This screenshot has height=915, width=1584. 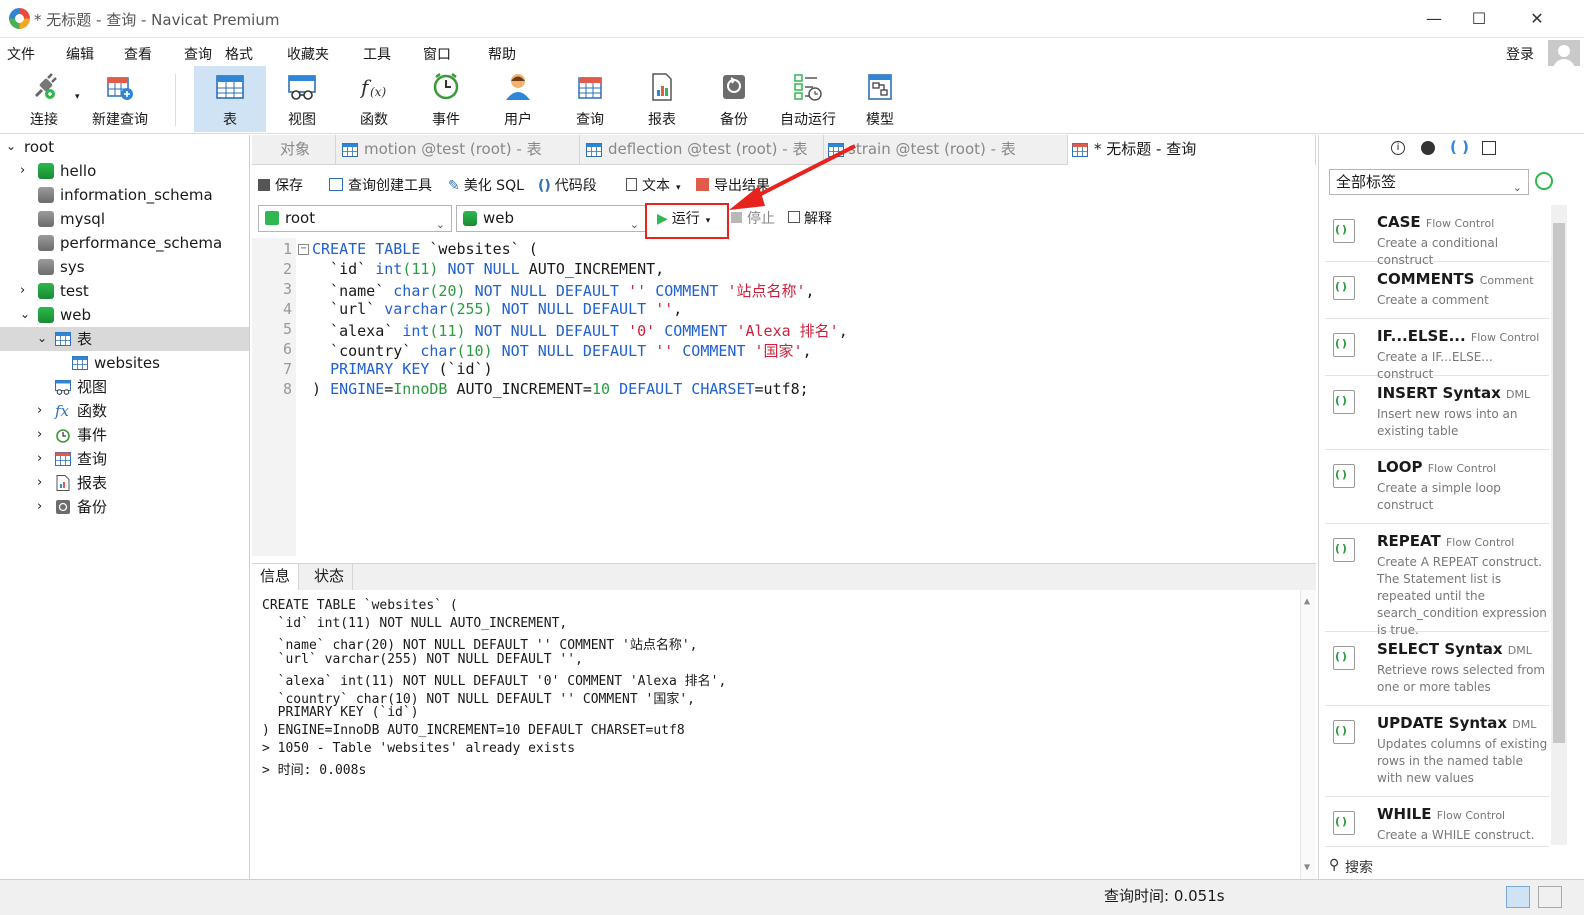 What do you see at coordinates (1429, 182) in the screenshot?
I see `snippet-filter-select: 全部标签 ⌄` at bounding box center [1429, 182].